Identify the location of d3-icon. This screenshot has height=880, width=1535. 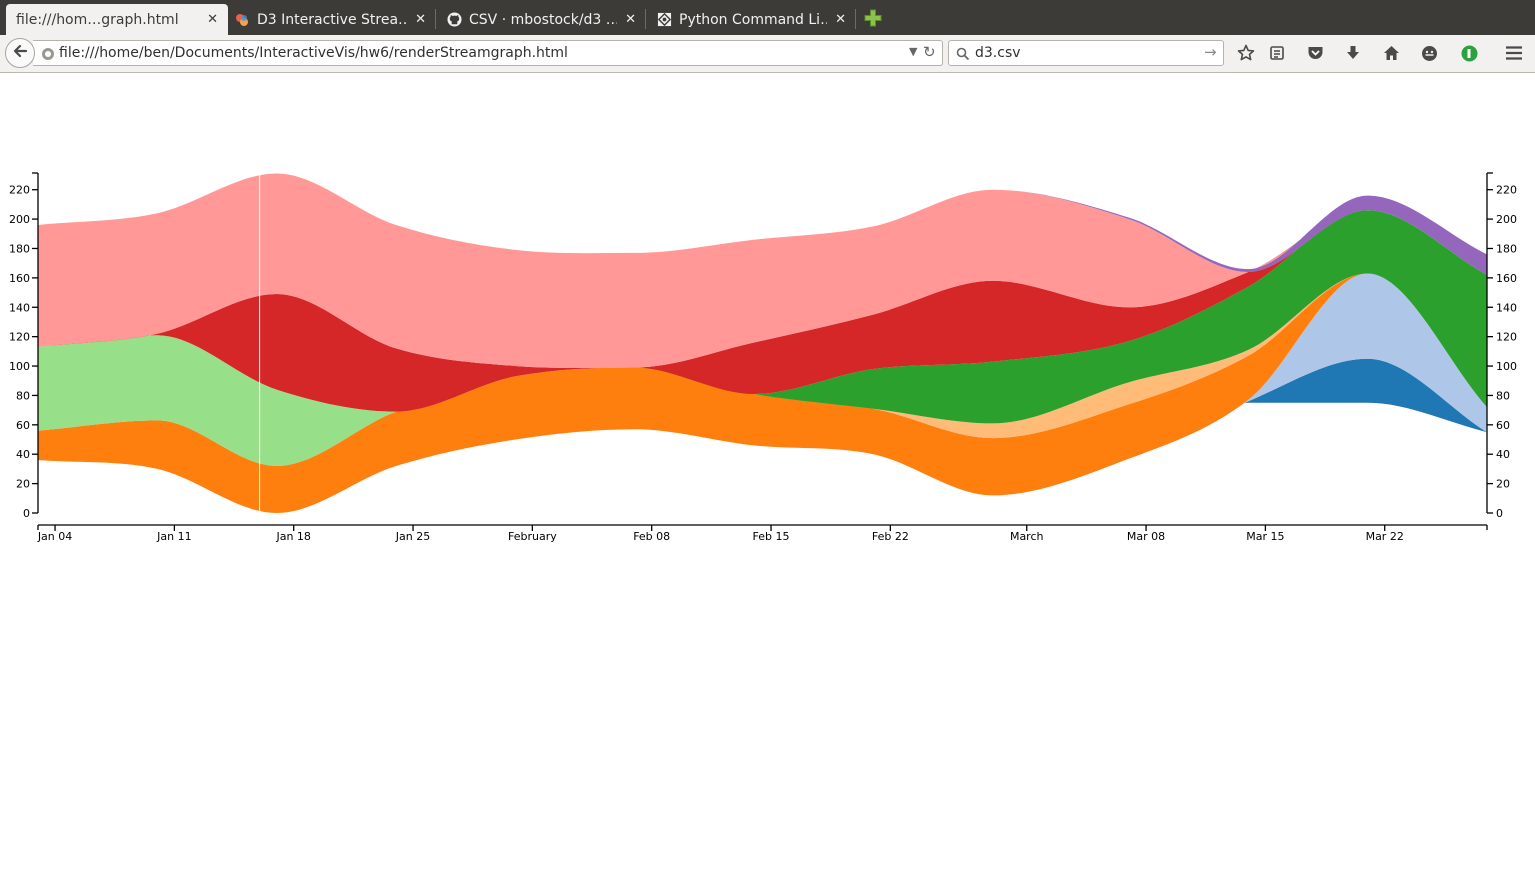
(242, 20).